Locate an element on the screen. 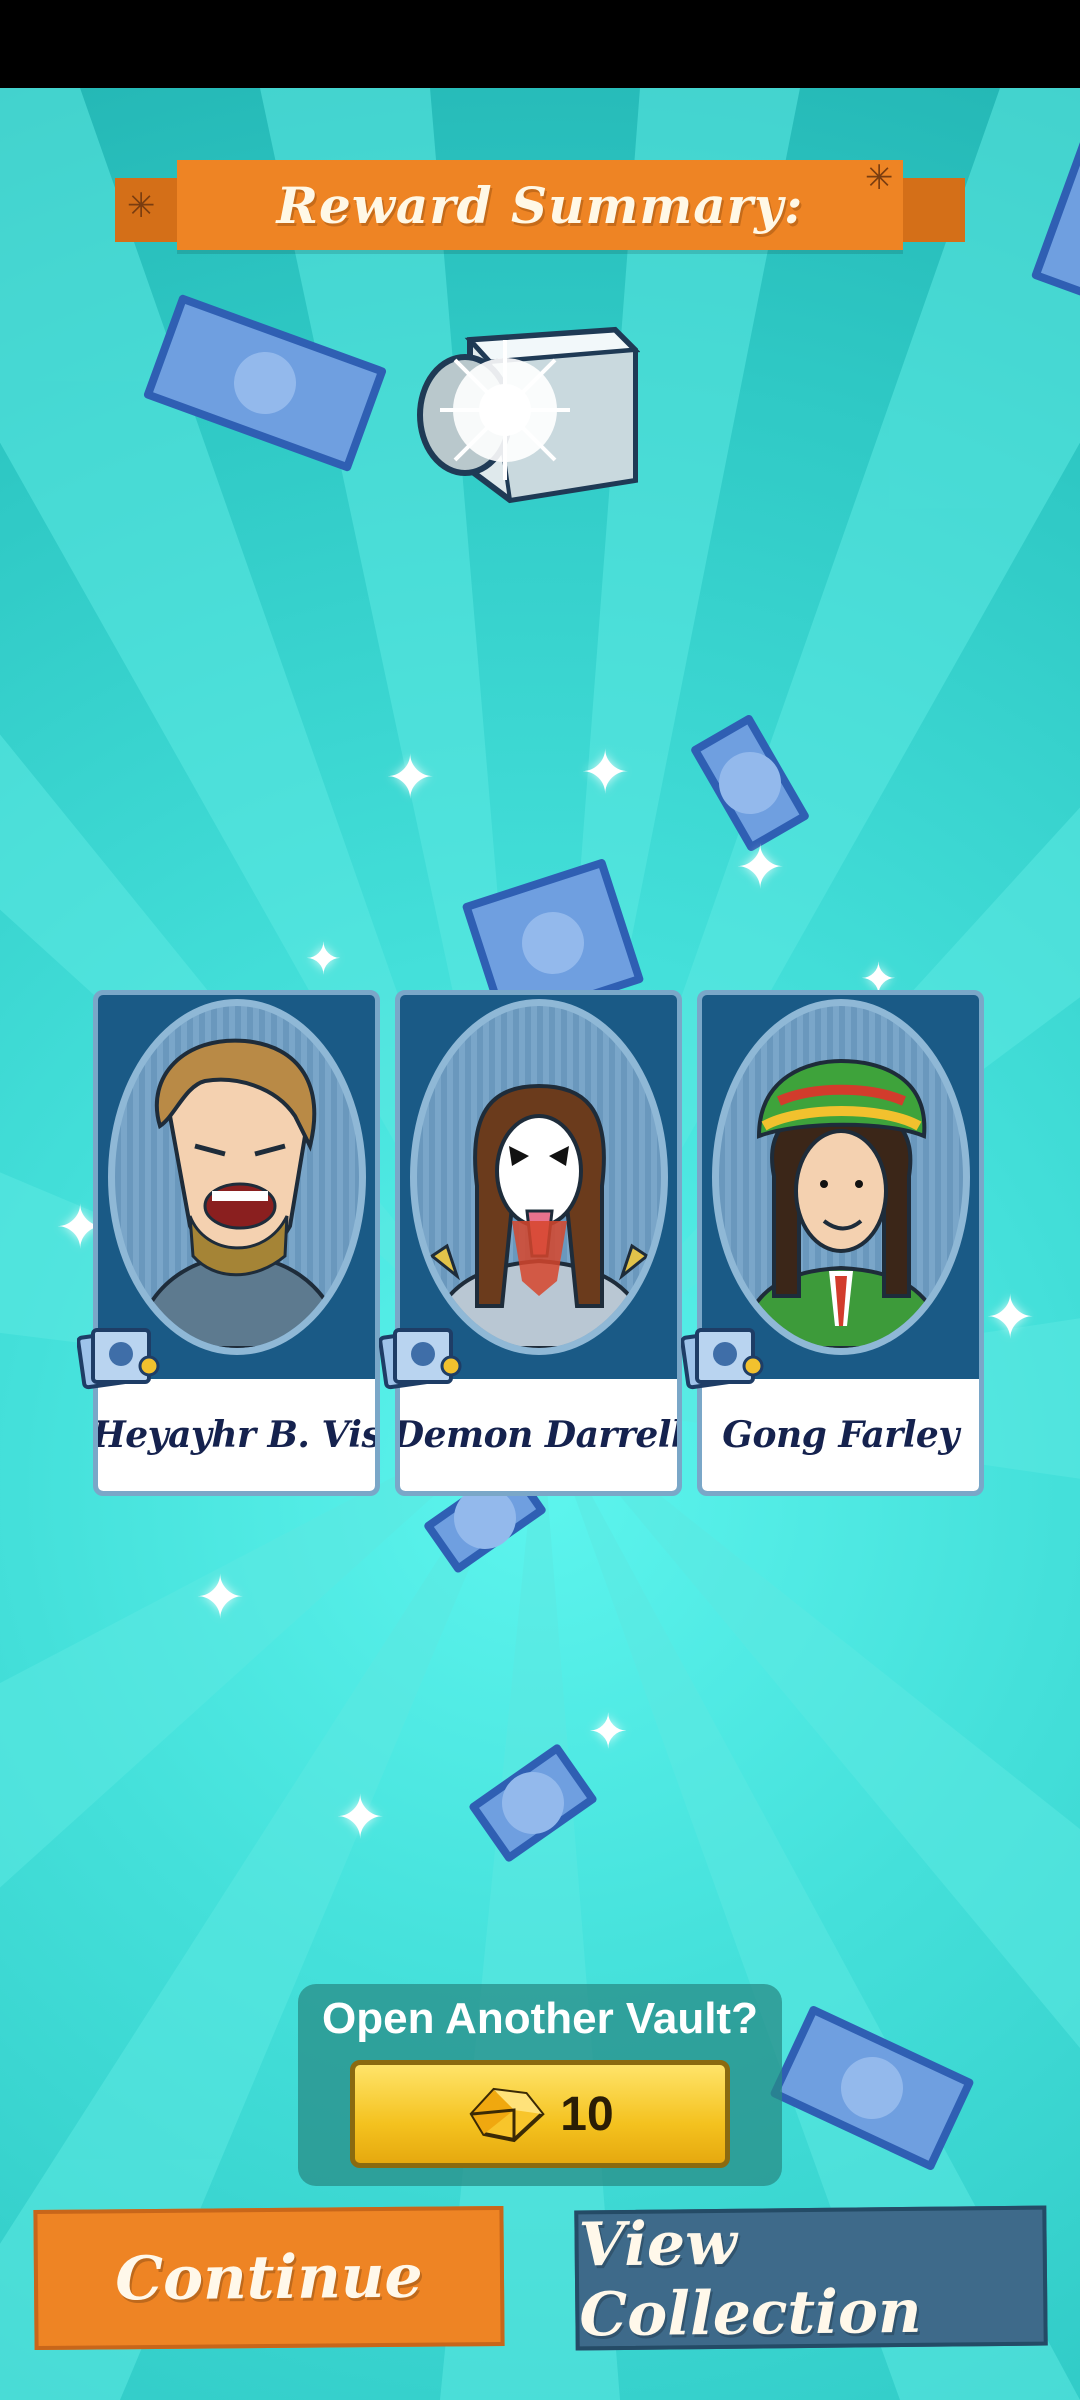 This screenshot has width=1080, height=2400. continue-label: Continue is located at coordinates (269, 2278).